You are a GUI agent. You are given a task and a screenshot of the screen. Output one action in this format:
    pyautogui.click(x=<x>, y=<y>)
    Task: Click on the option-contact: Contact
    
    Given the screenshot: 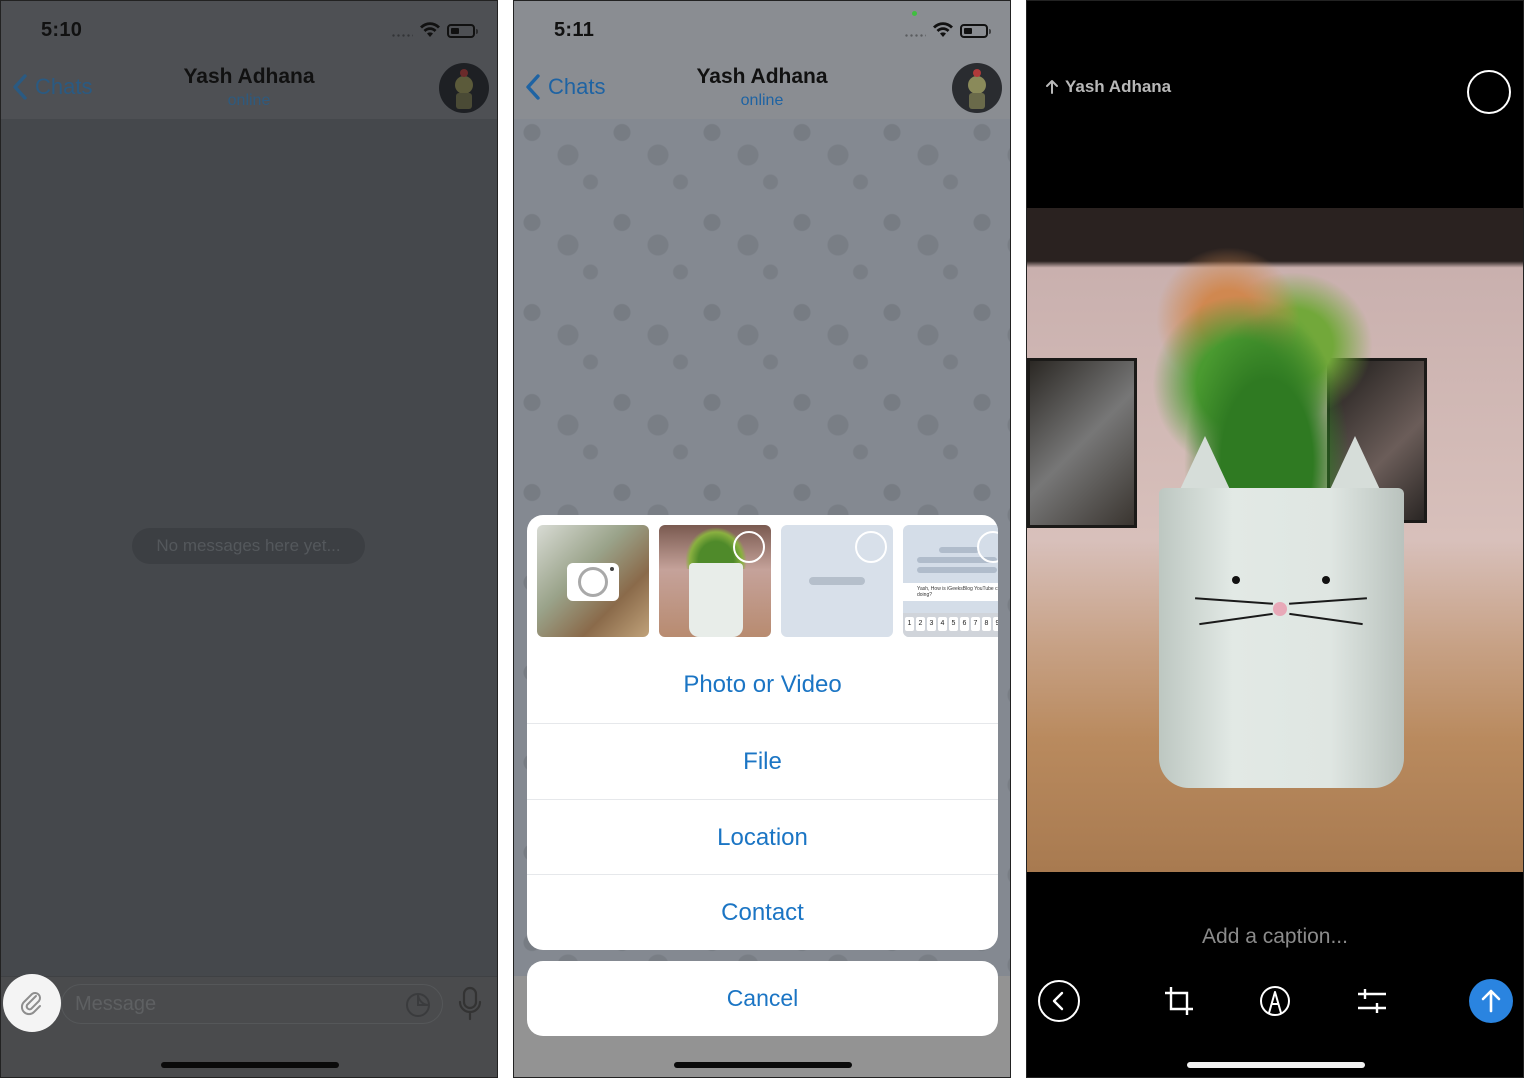 What is the action you would take?
    pyautogui.click(x=762, y=912)
    